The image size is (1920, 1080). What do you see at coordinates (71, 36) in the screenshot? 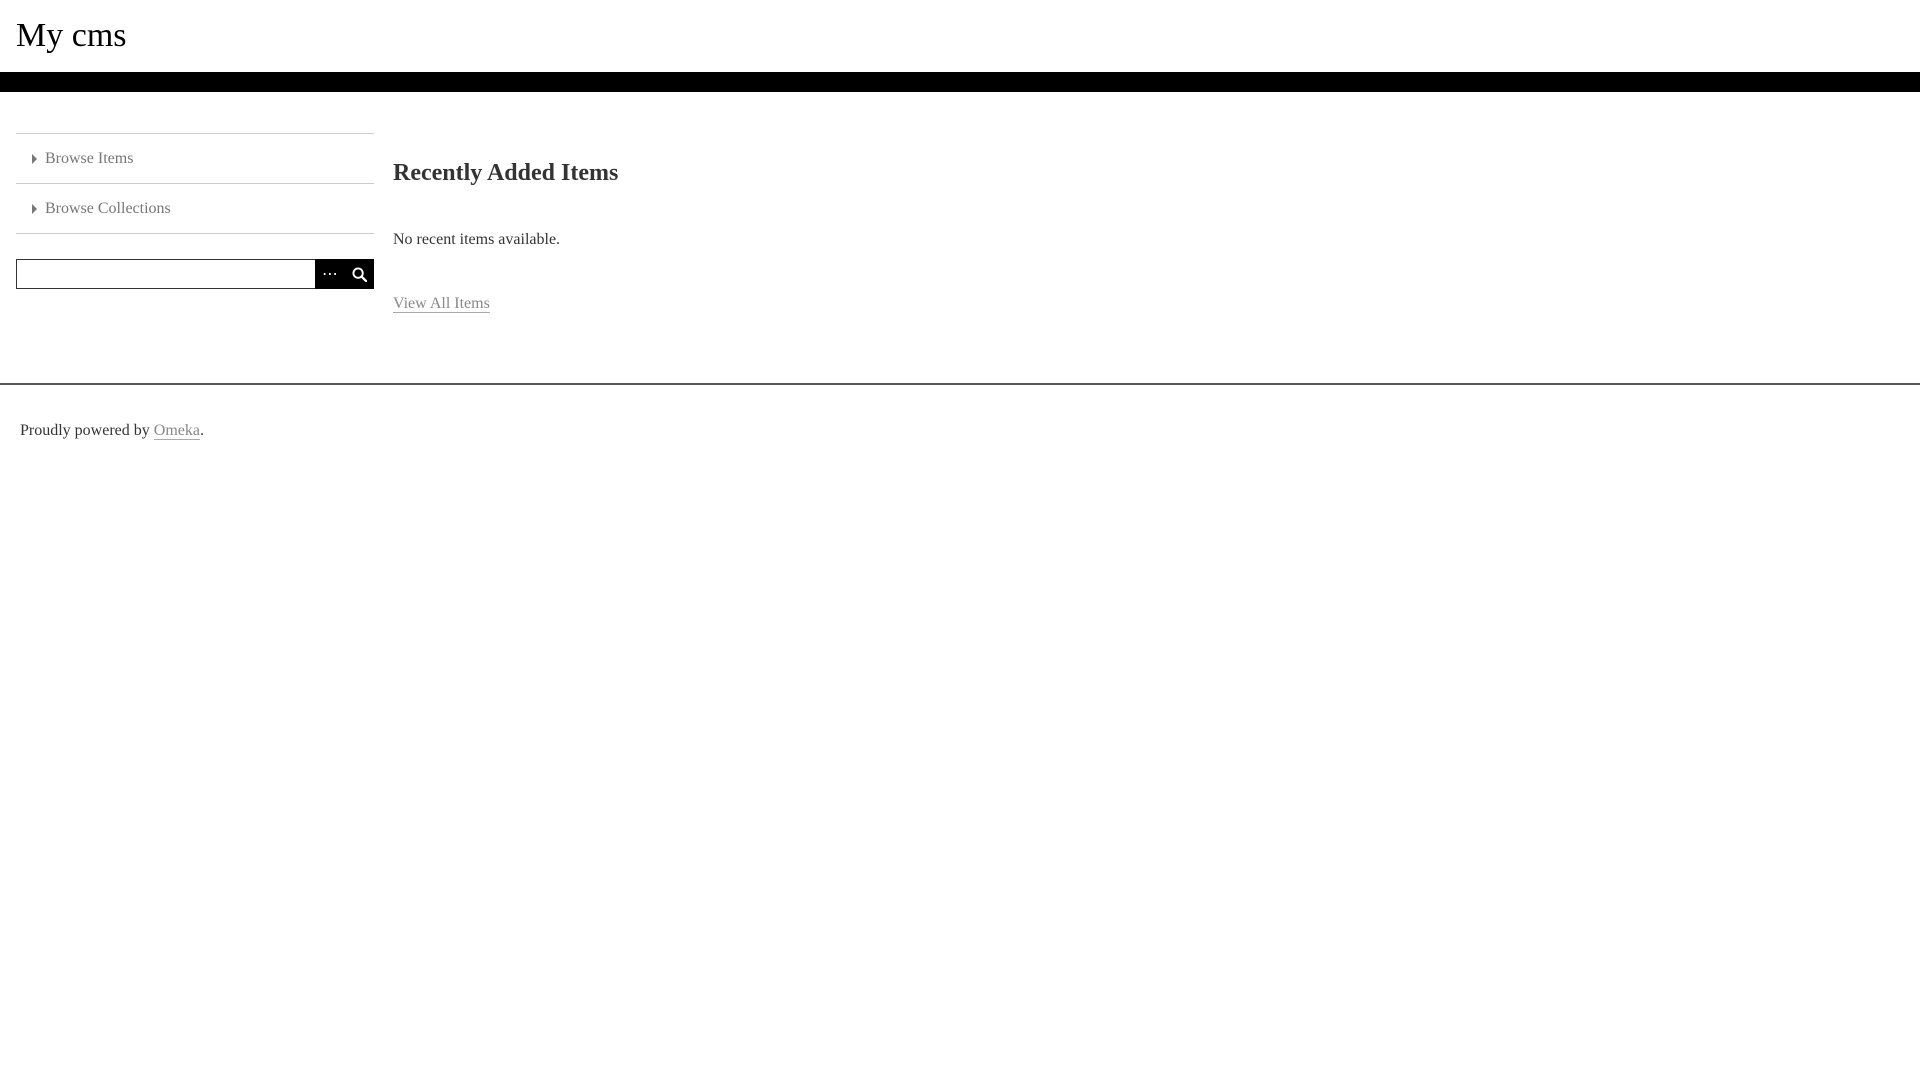
I see `site-title: My cms` at bounding box center [71, 36].